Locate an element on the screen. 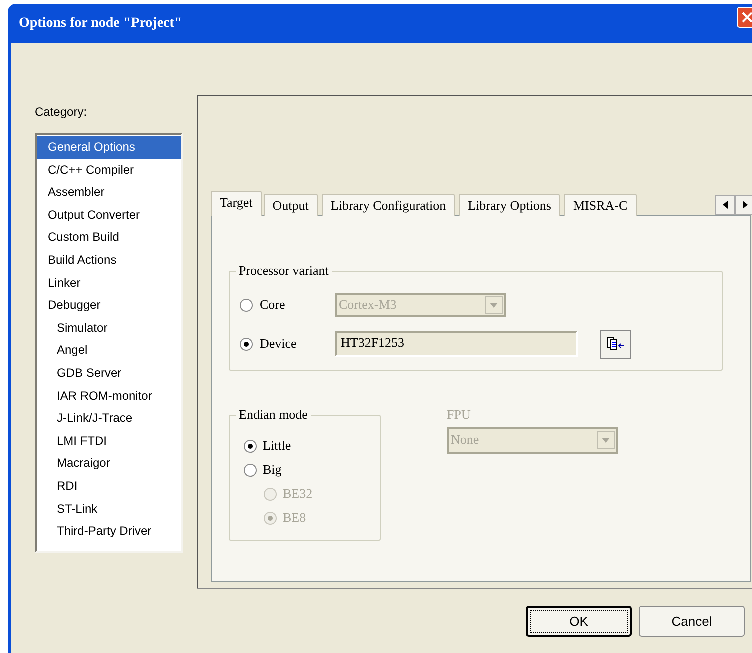  dialog-button: OK is located at coordinates (579, 621).